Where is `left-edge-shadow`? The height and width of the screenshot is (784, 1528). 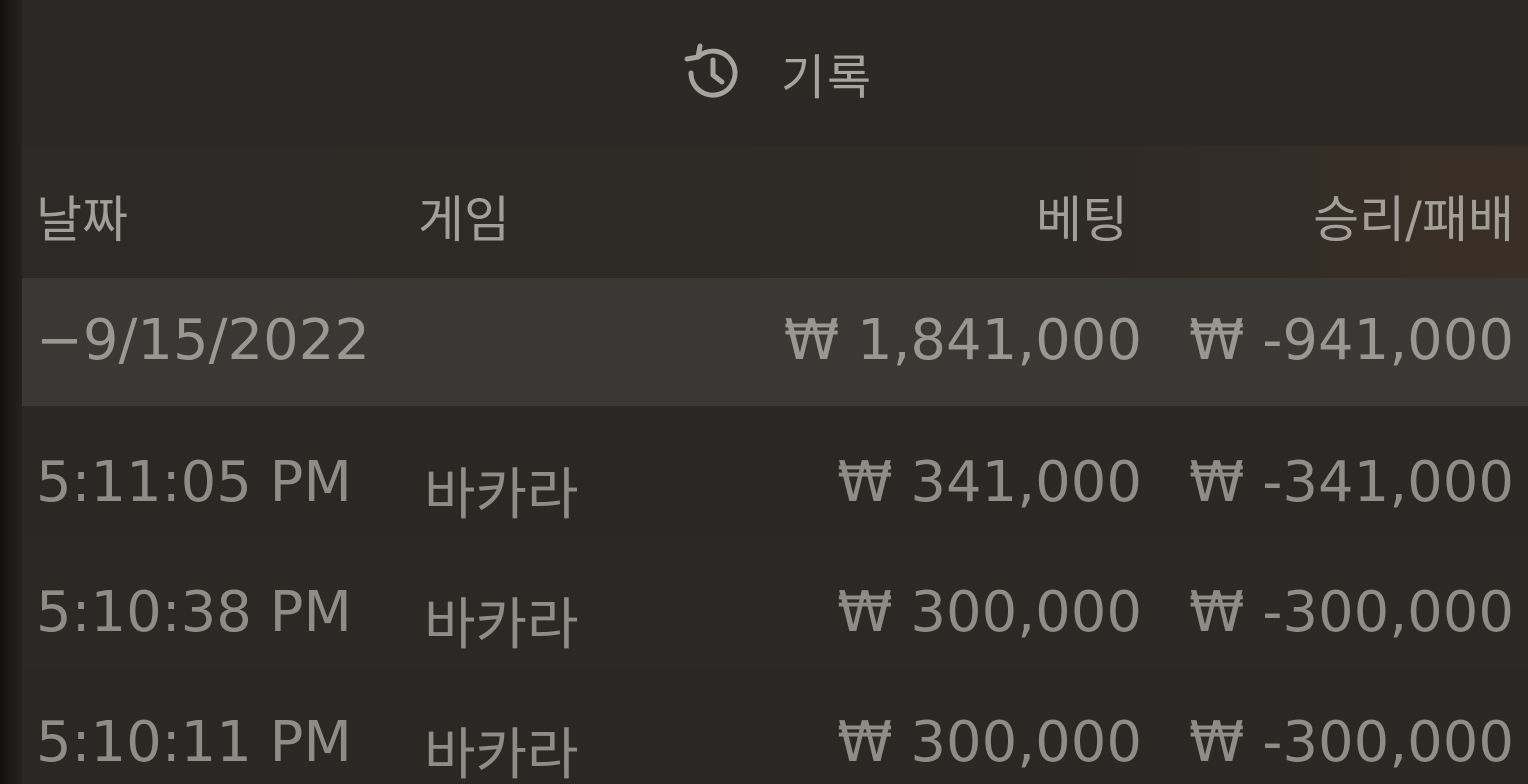
left-edge-shadow is located at coordinates (11, 392).